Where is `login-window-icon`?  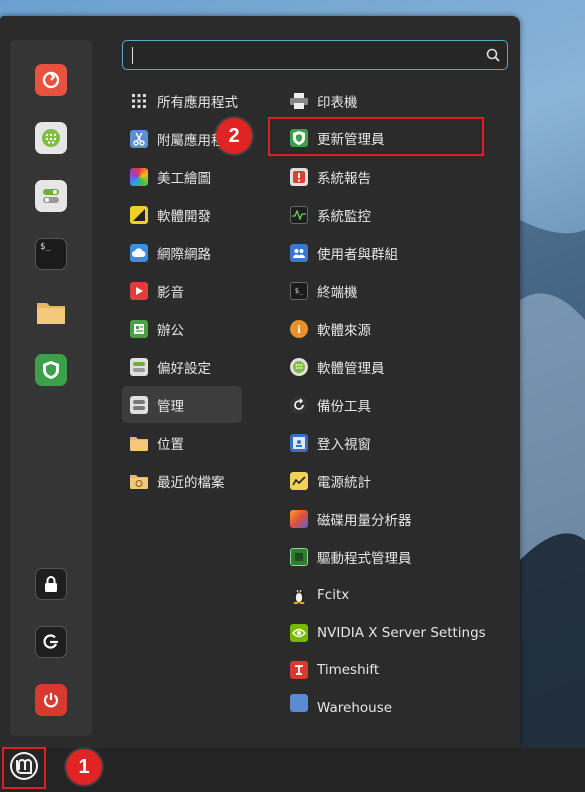
login-window-icon is located at coordinates (299, 443).